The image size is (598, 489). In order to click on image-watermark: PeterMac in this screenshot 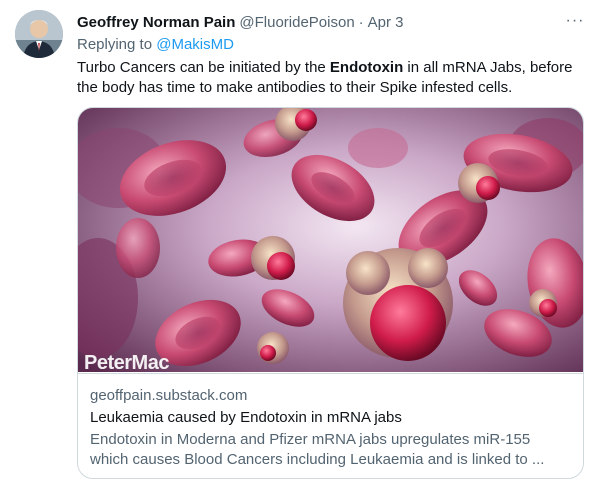, I will do `click(126, 362)`.